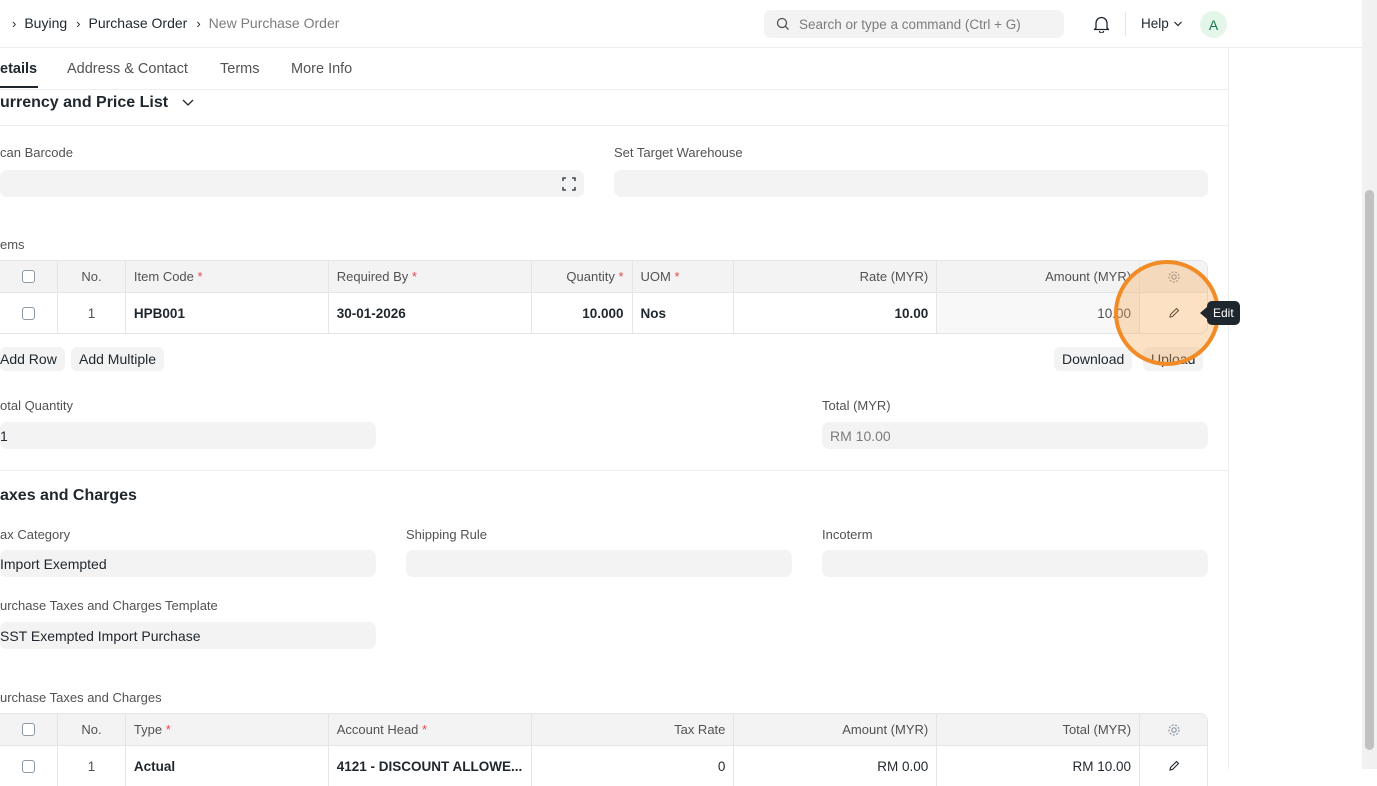 The width and height of the screenshot is (1377, 786). Describe the element at coordinates (227, 729) in the screenshot. I see `column-header: Type *` at that location.